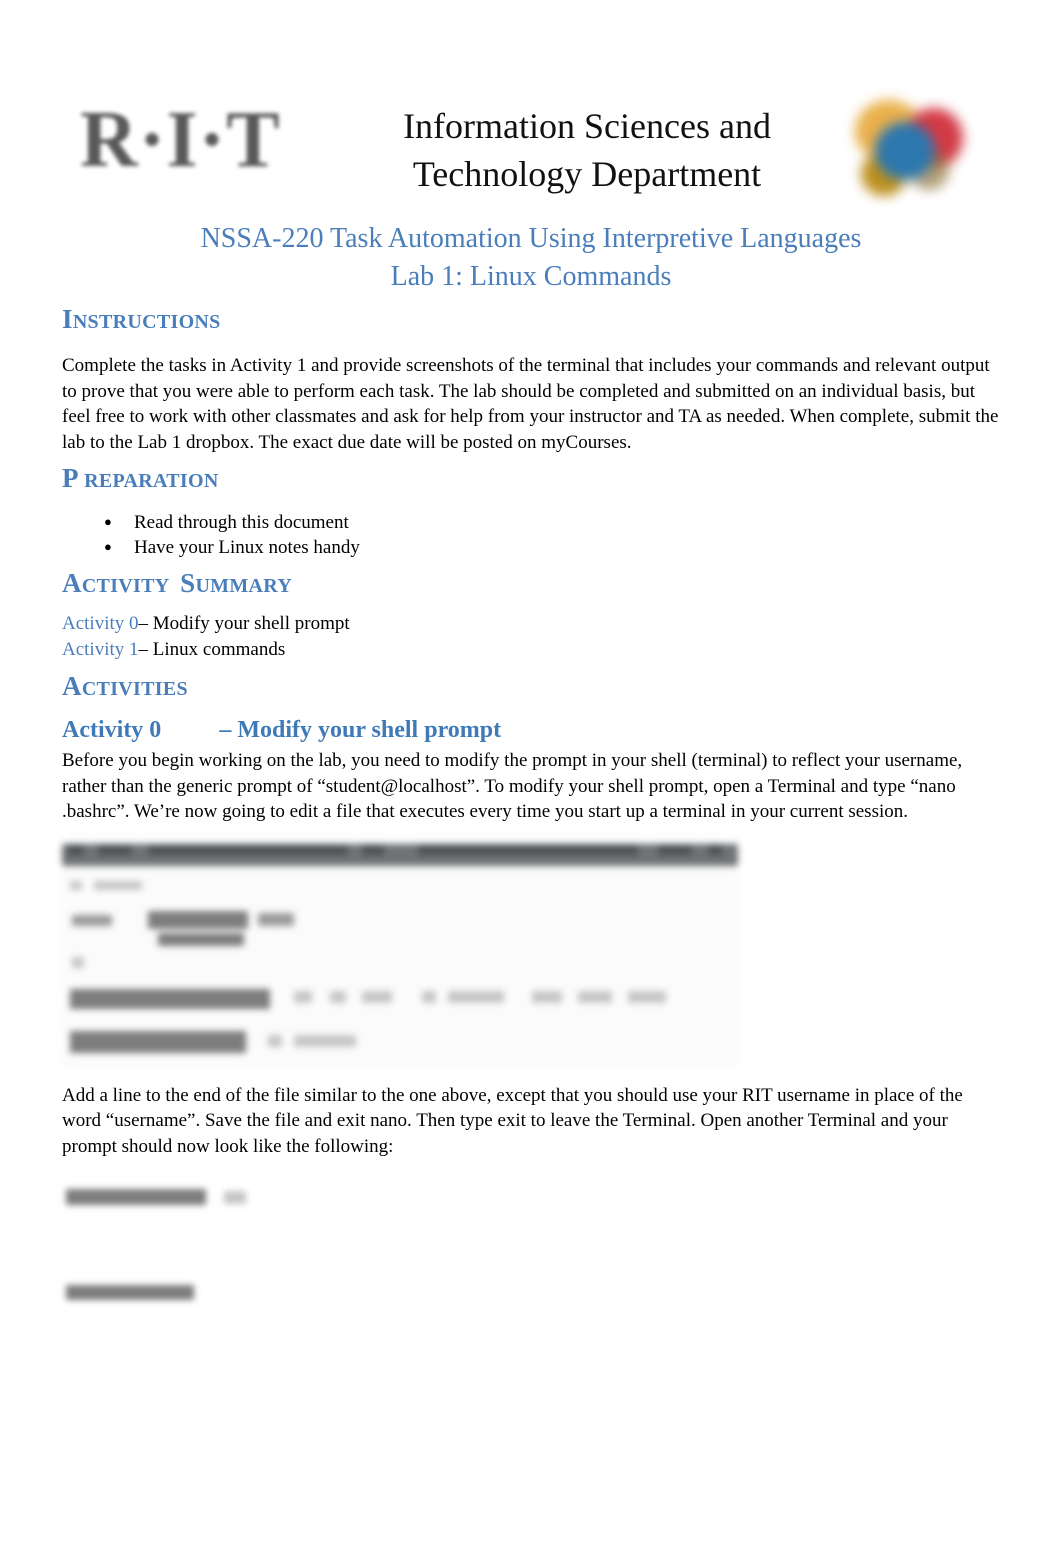 The height and width of the screenshot is (1561, 1062). Describe the element at coordinates (400, 952) in the screenshot. I see `terminal-screenshot-image` at that location.